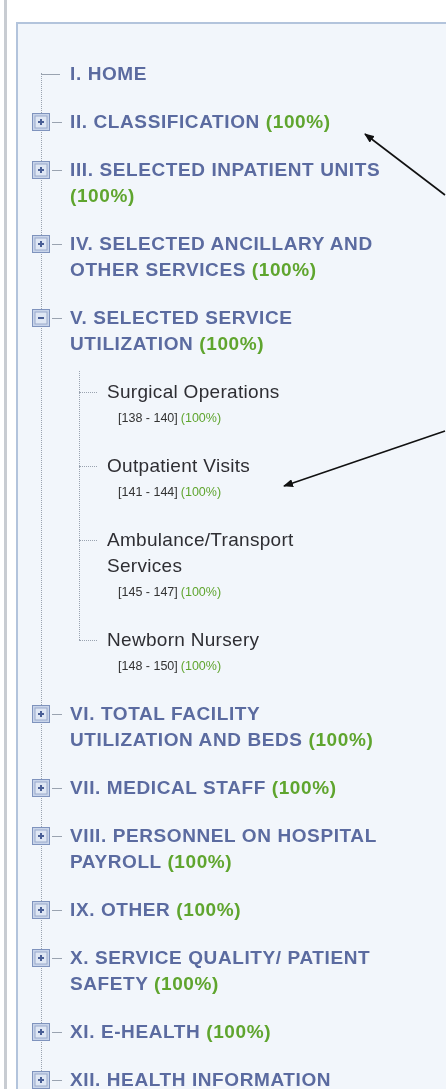  I want to click on section-link: X. SERVICE QUALITY/ PATIENT SAFETY (100%), so click(228, 971).